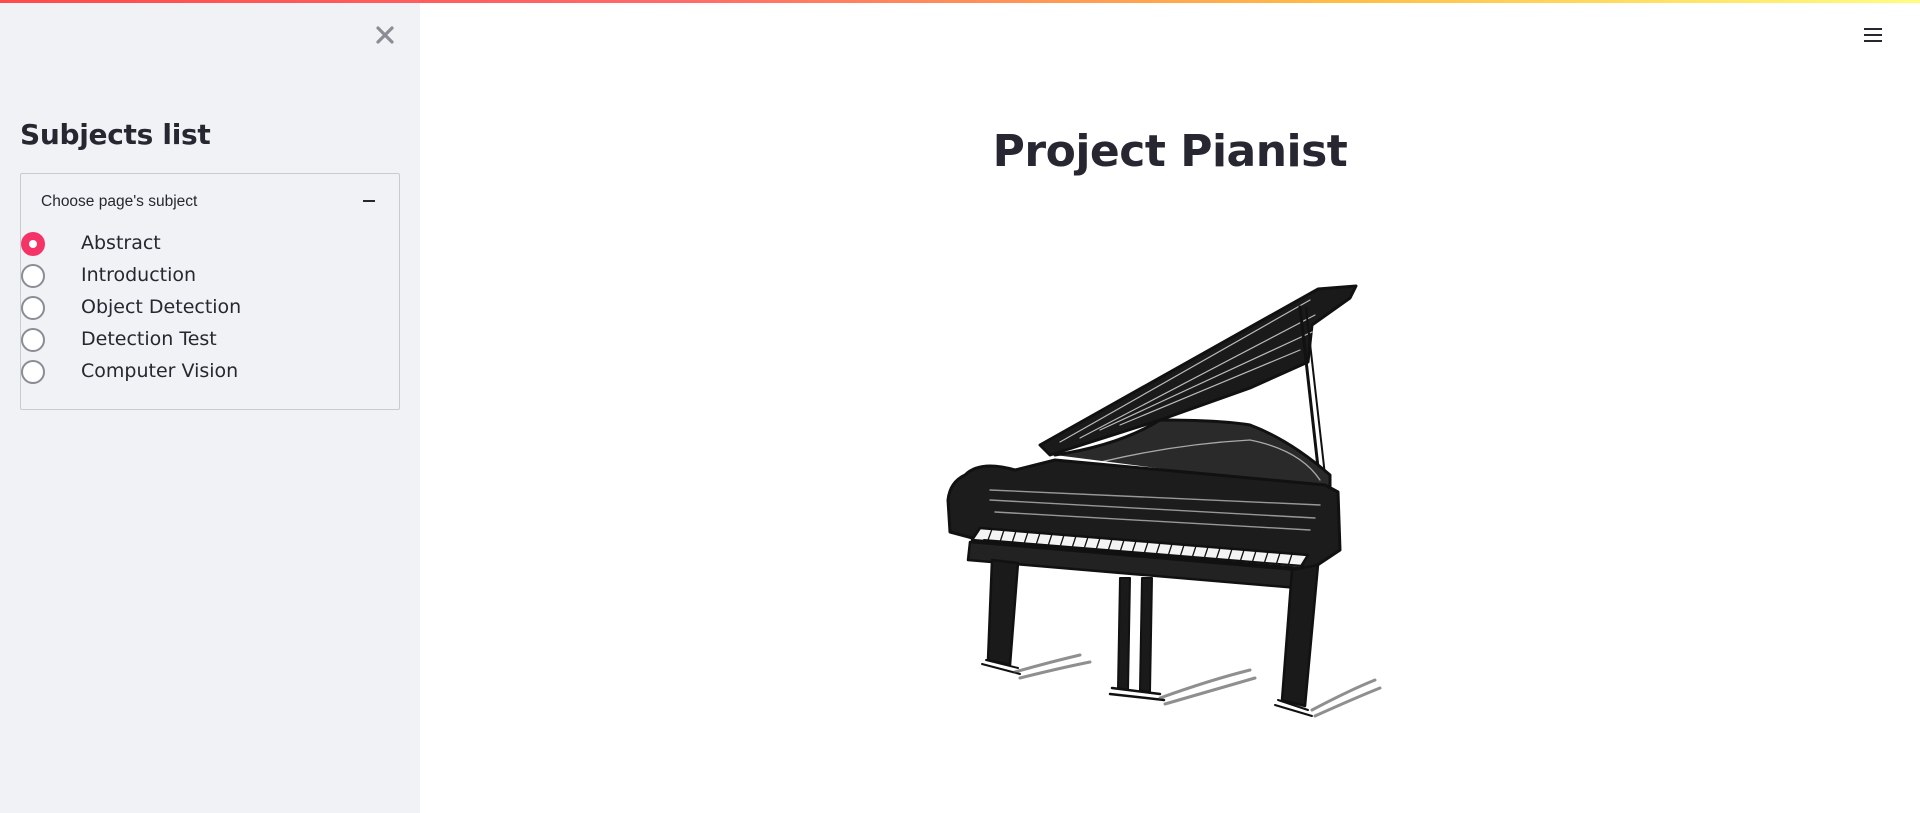 The height and width of the screenshot is (813, 1920). I want to click on close-icon, so click(385, 35).